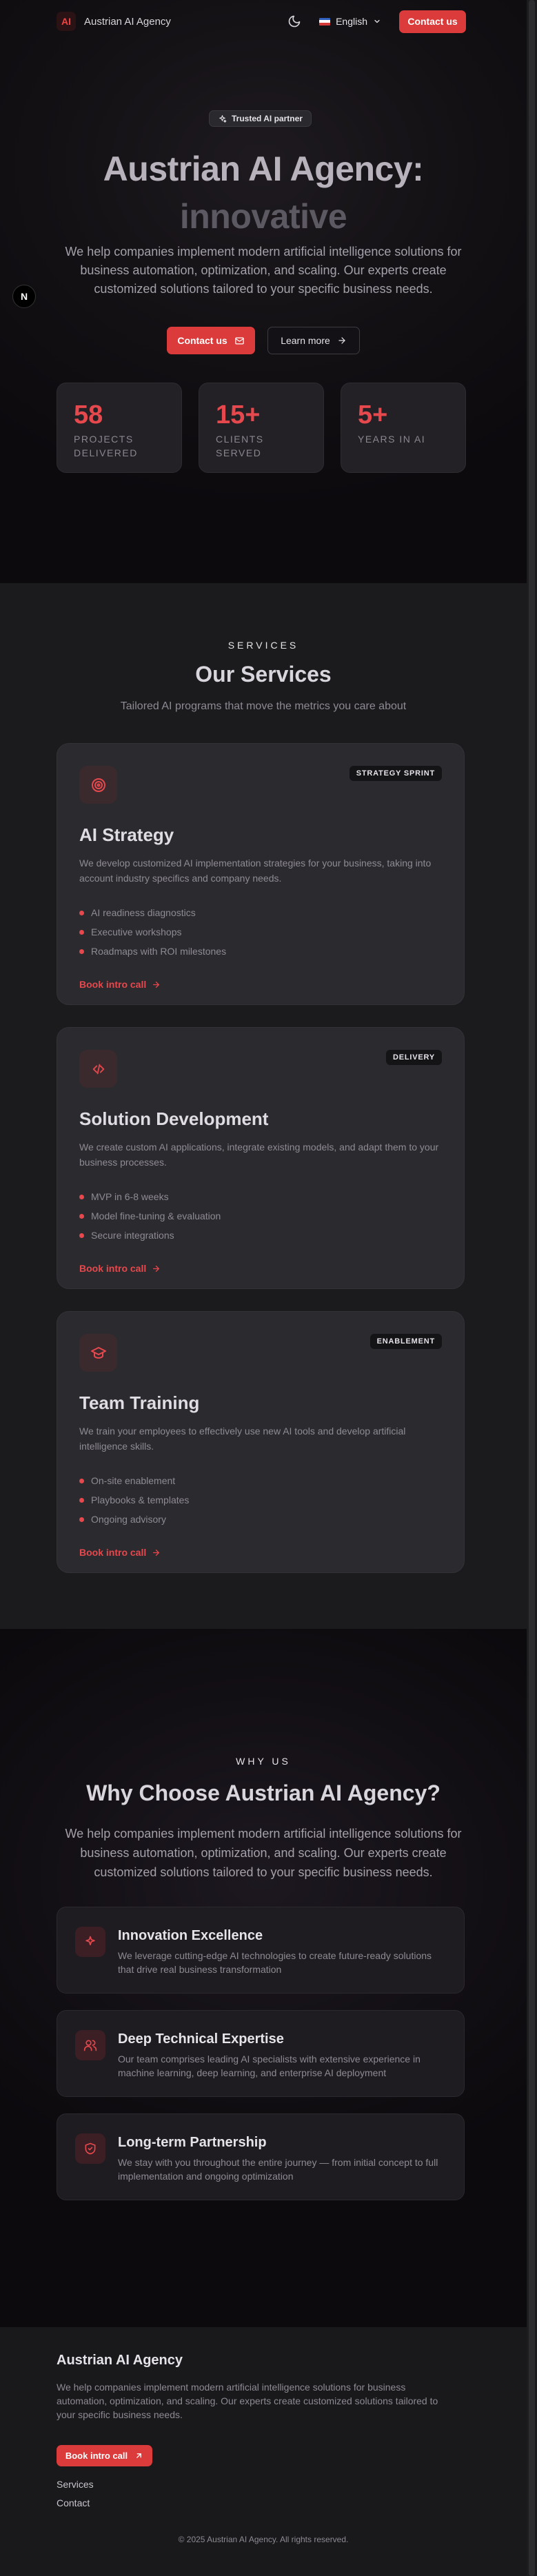  What do you see at coordinates (127, 22) in the screenshot?
I see `brand-name: Austrian AI Agency` at bounding box center [127, 22].